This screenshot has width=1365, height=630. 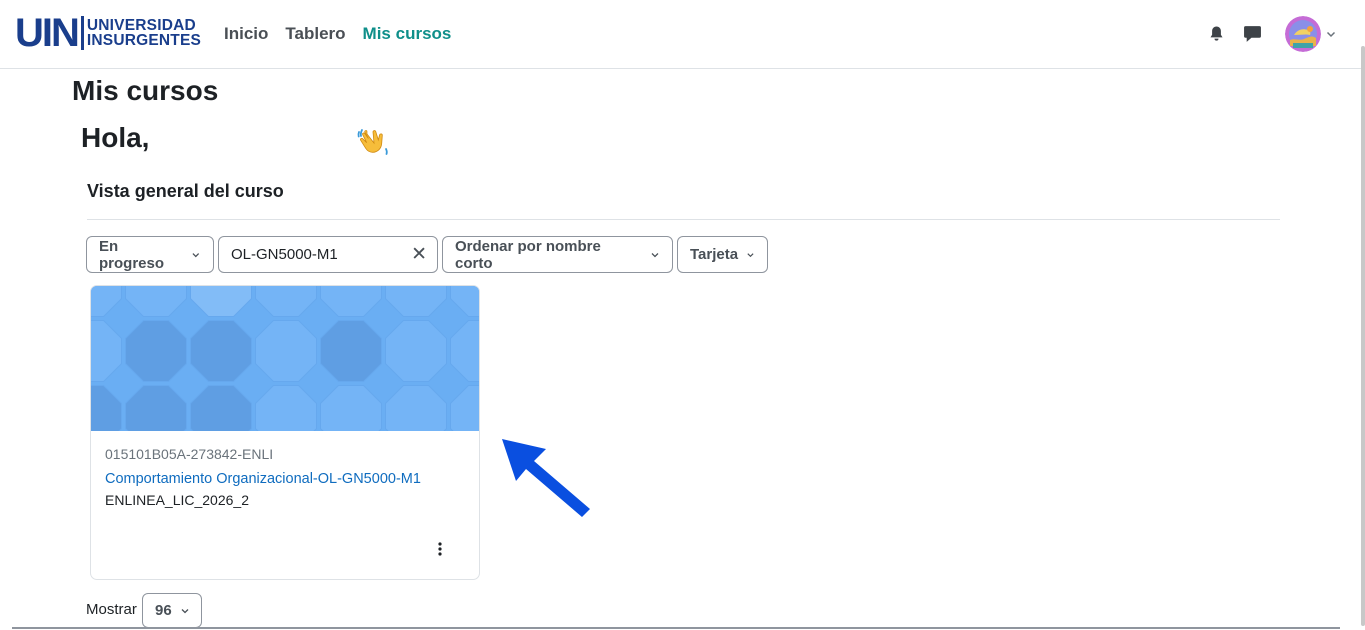 I want to click on view-mode-label: Tarjeta, so click(x=714, y=254).